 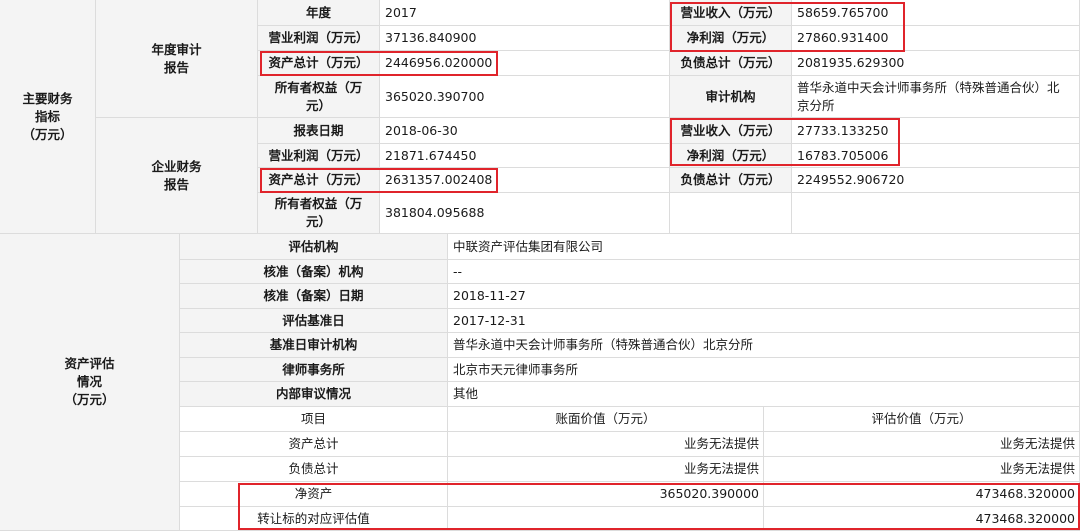 I want to click on label-assets-annual: 资产总计（万元）, so click(x=319, y=63).